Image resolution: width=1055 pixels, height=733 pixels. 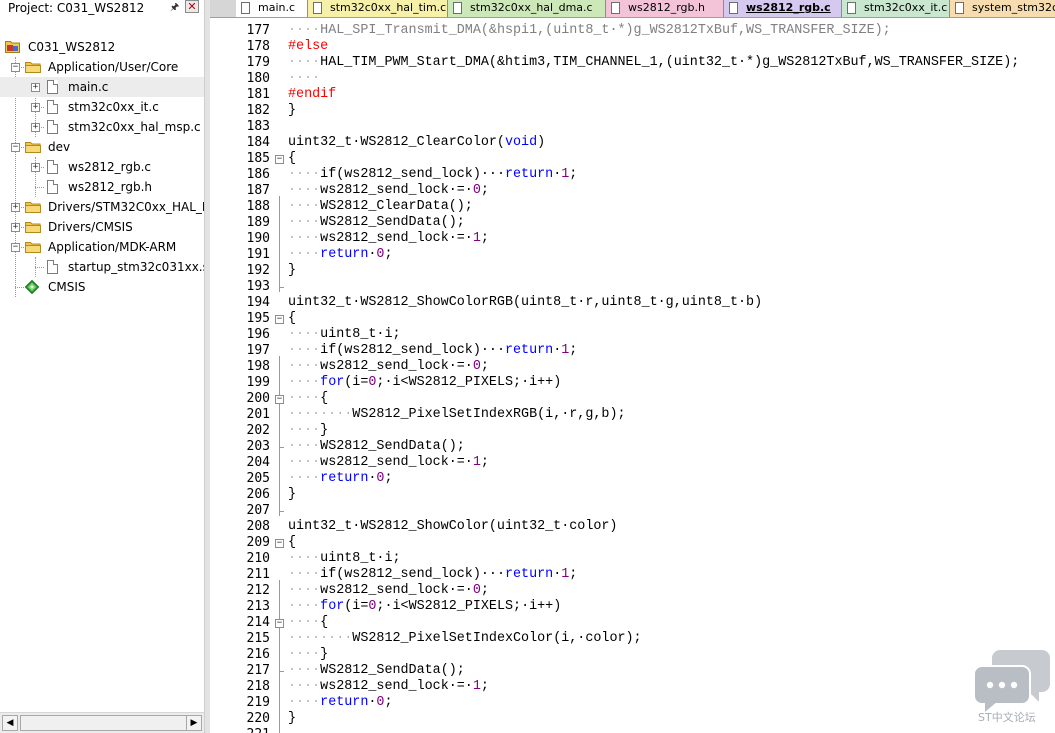 I want to click on code-line: 217 ····WS2812_SendData();, so click(x=632, y=671).